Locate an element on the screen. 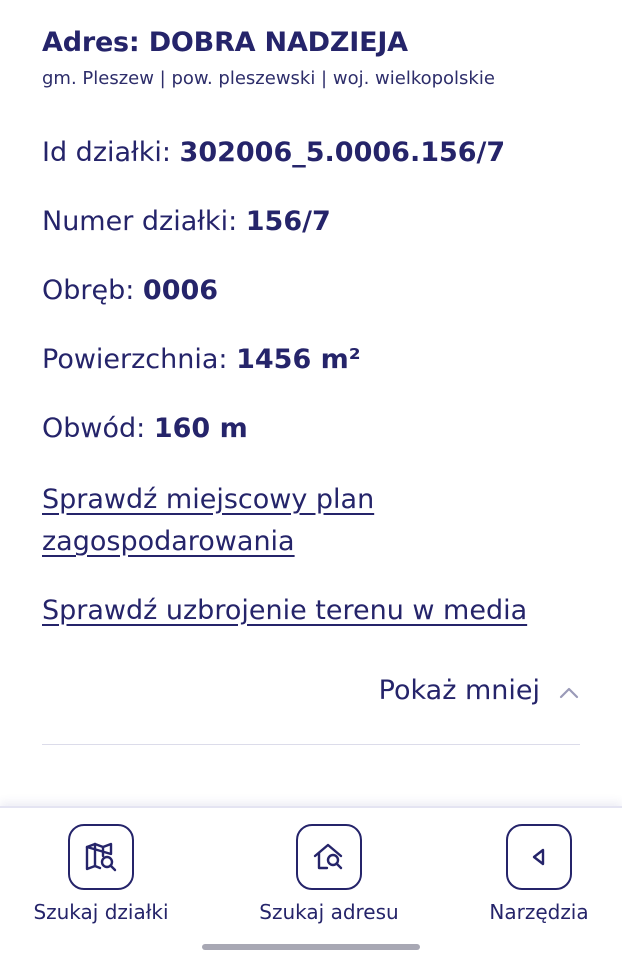 This screenshot has width=622, height=962. area-row: Powierzchnia: 1456 m² is located at coordinates (201, 359).